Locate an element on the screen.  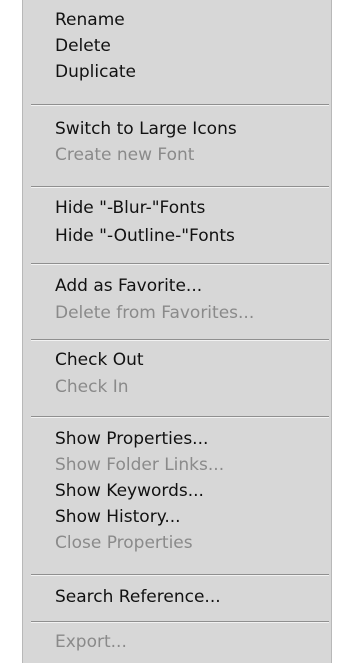
menu-item-check-in: Check In is located at coordinates (92, 387).